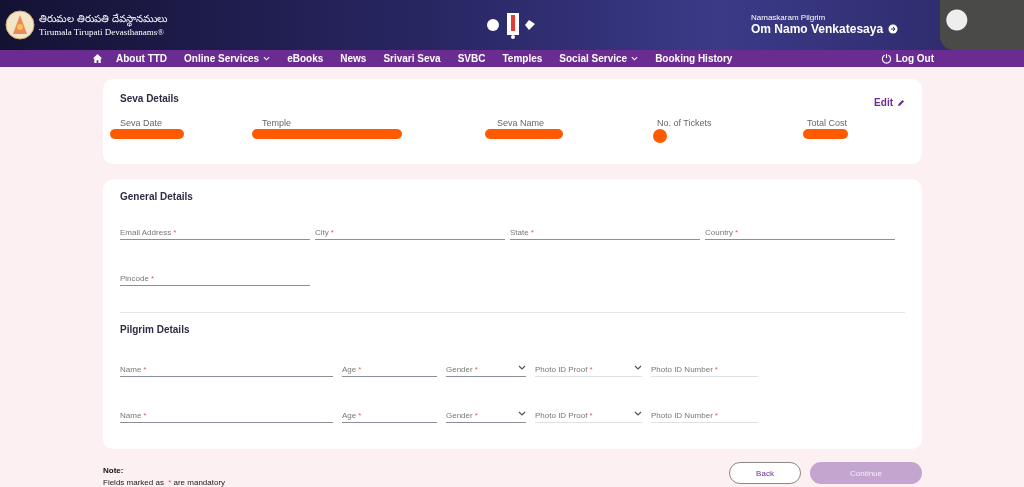 This screenshot has height=487, width=1024. Describe the element at coordinates (800, 230) in the screenshot. I see `input-field: Country *` at that location.